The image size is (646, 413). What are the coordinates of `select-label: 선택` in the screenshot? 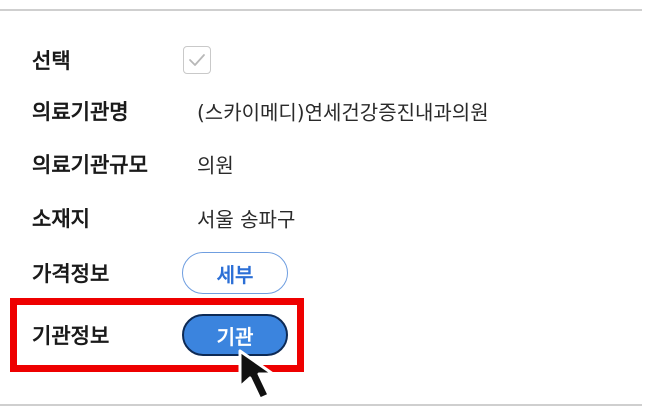 It's located at (51, 61).